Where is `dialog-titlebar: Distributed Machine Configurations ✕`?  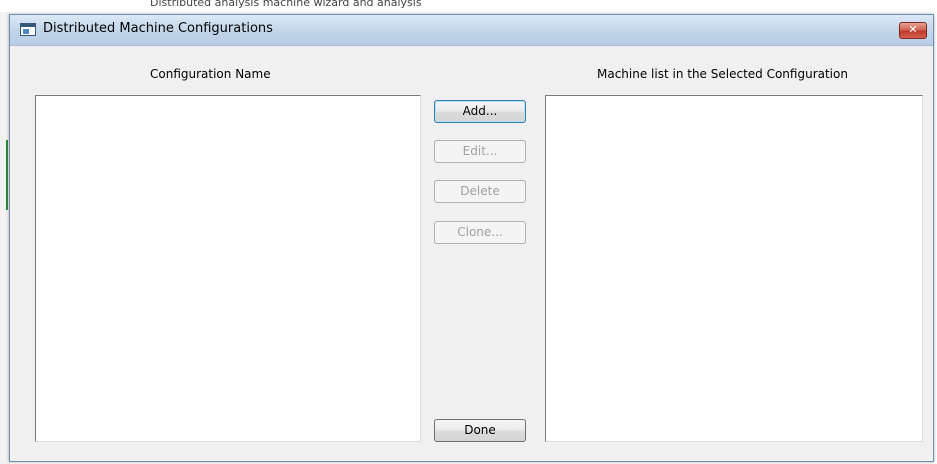 dialog-titlebar: Distributed Machine Configurations ✕ is located at coordinates (471, 30).